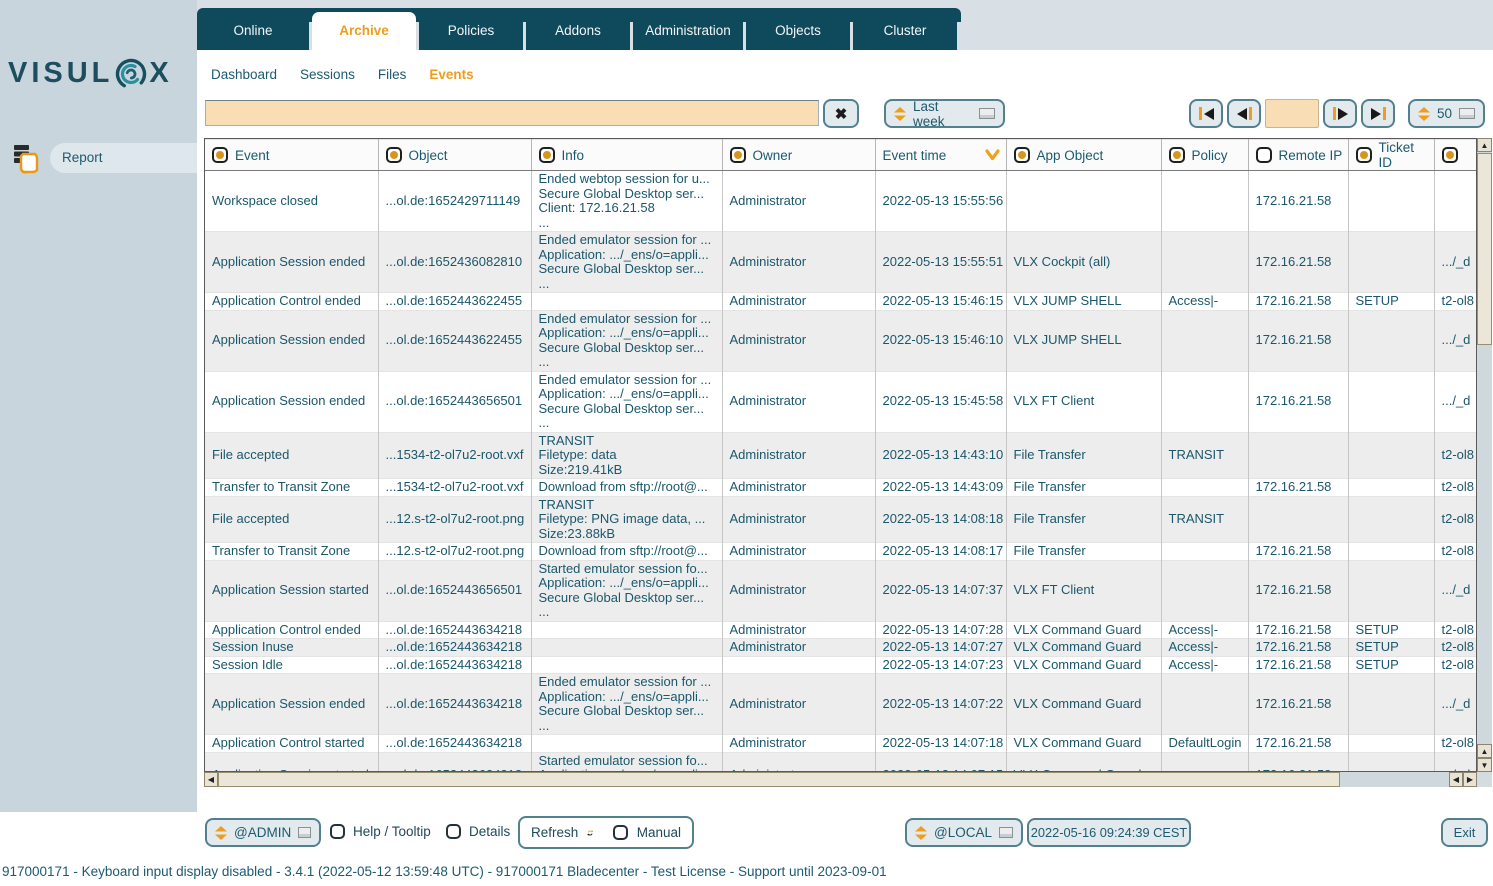 The width and height of the screenshot is (1493, 886). What do you see at coordinates (1484, 765) in the screenshot?
I see `scroll-down-icon: ▼` at bounding box center [1484, 765].